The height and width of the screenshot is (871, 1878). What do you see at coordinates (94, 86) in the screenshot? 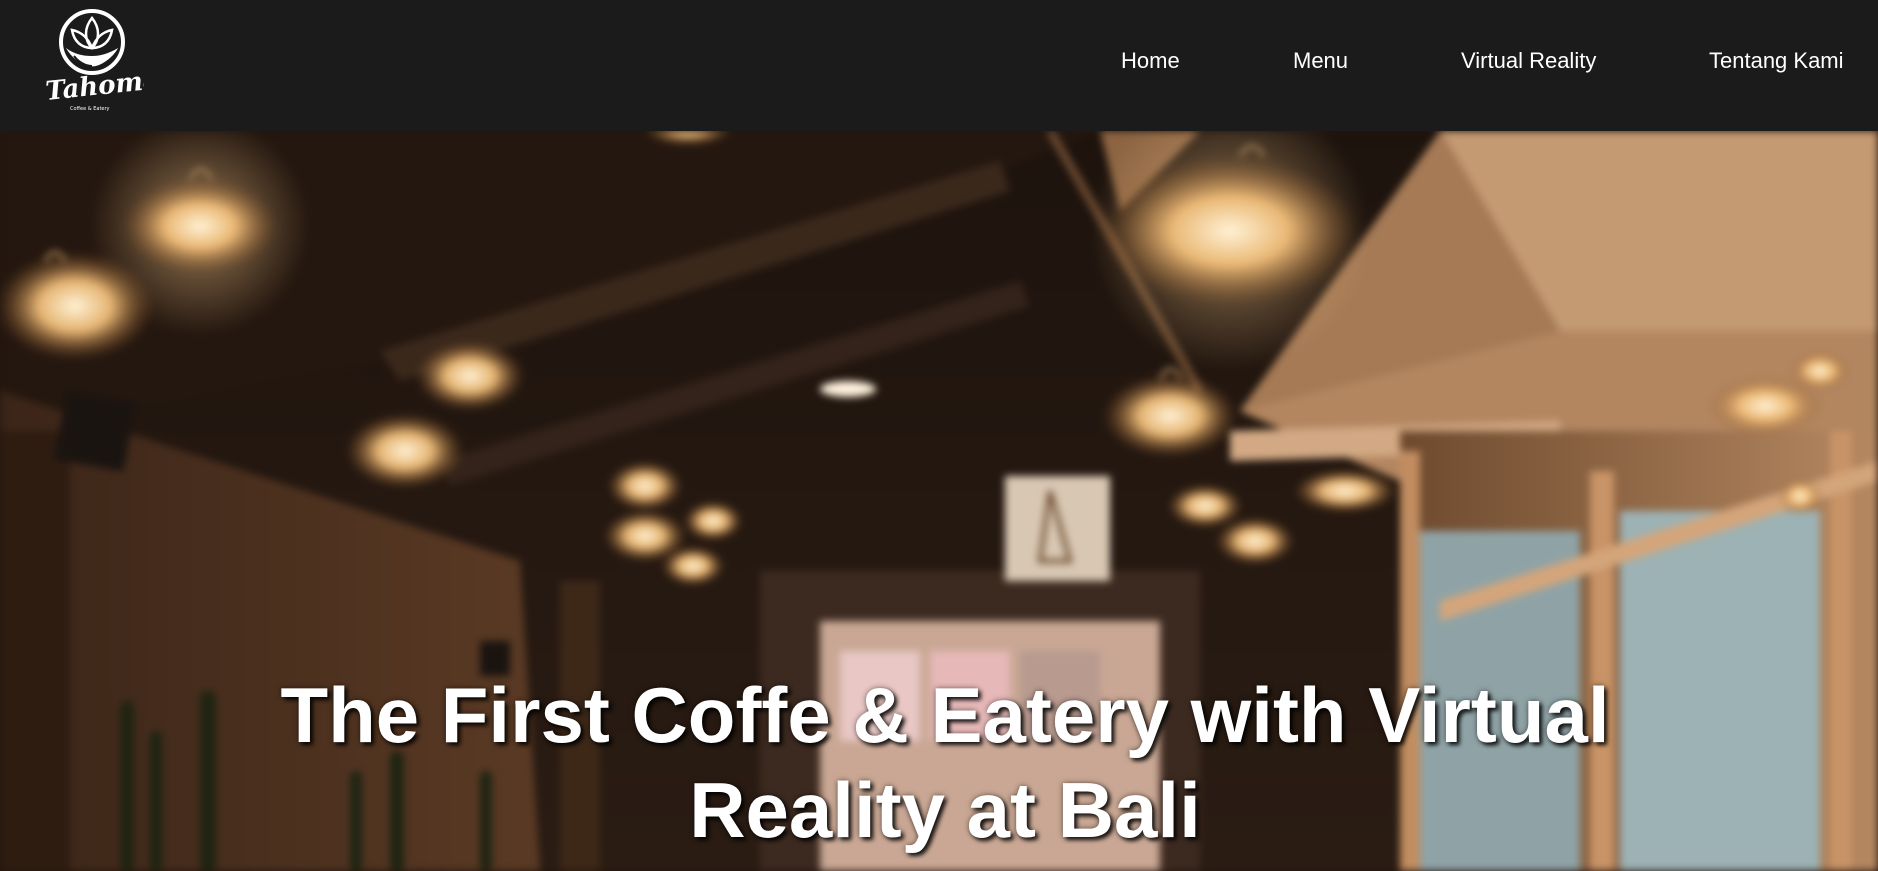
I see `svg-text: Tahoma` at bounding box center [94, 86].